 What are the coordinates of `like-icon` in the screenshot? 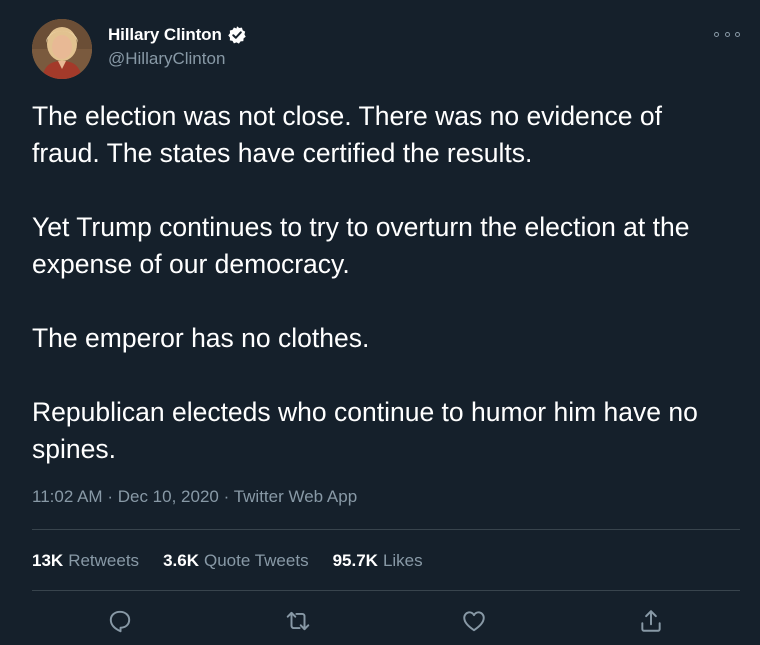 It's located at (474, 621).